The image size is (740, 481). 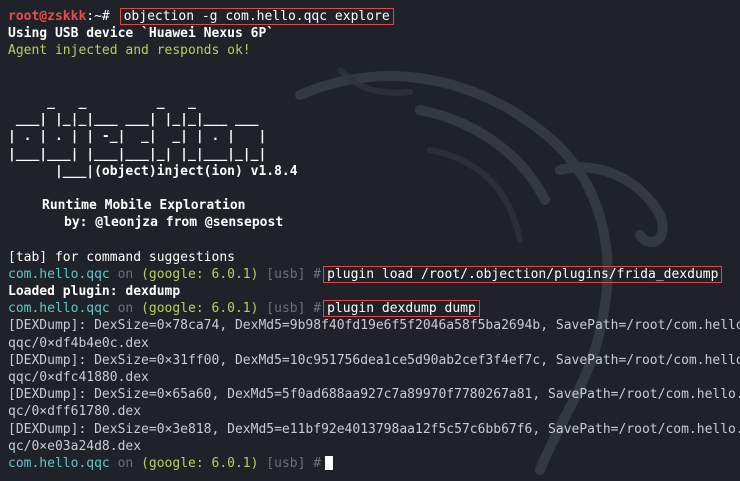 I want to click on objection-logo-line: | . | . | | -_| _| _| | . | |, so click(x=137, y=137).